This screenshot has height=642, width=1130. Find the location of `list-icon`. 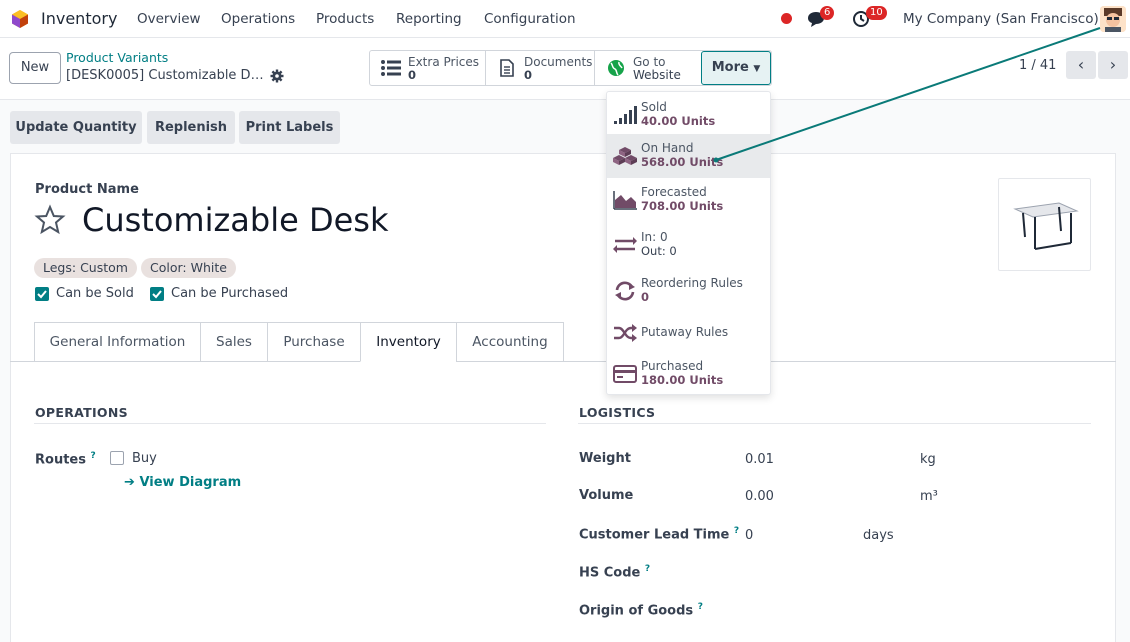

list-icon is located at coordinates (391, 68).